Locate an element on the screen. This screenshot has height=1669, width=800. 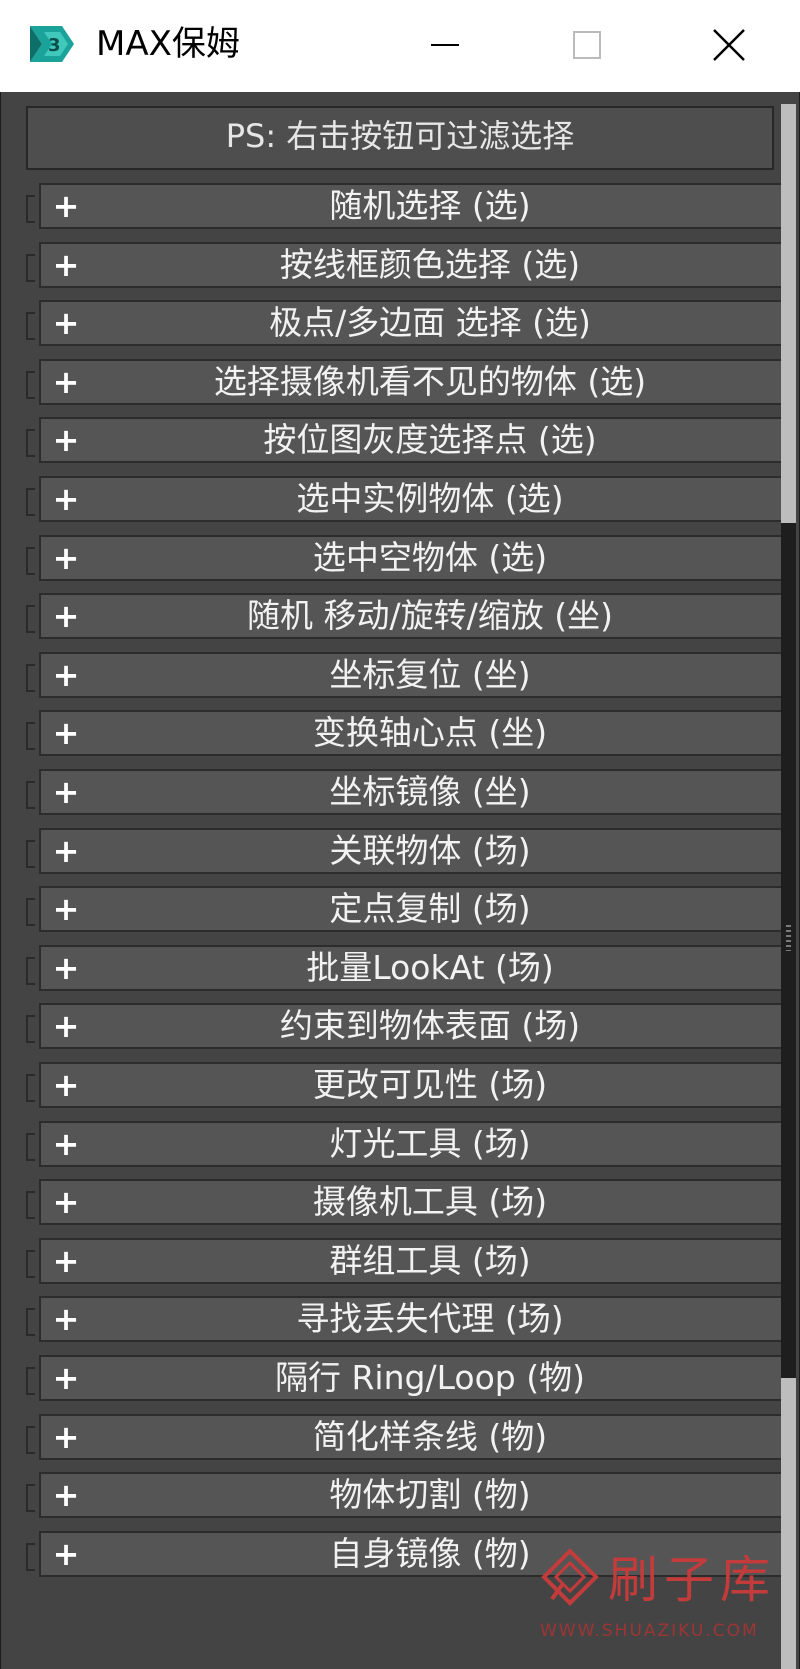
tool-rollout-button: + 变换轴心点 (坐) is located at coordinates (415, 733).